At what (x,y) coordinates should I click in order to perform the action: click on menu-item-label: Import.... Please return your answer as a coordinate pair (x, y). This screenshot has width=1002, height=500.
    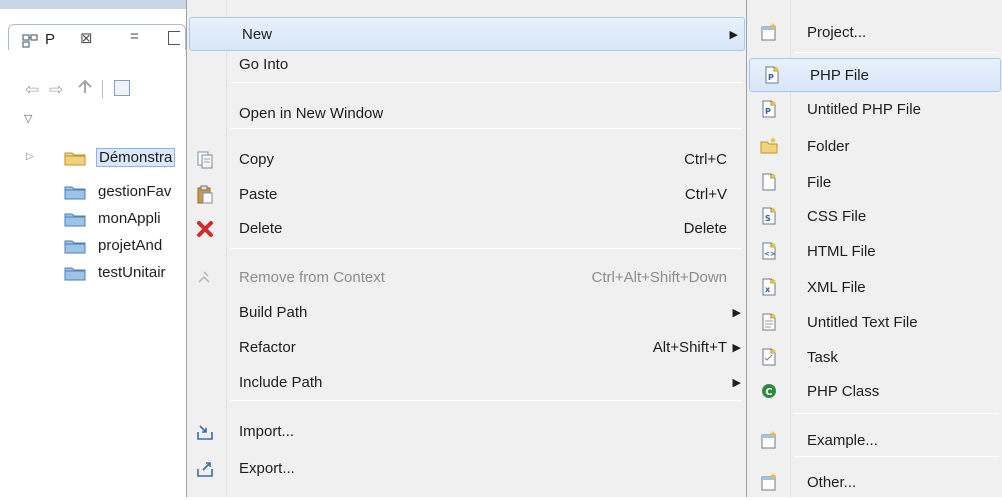
    Looking at the image, I should click on (267, 431).